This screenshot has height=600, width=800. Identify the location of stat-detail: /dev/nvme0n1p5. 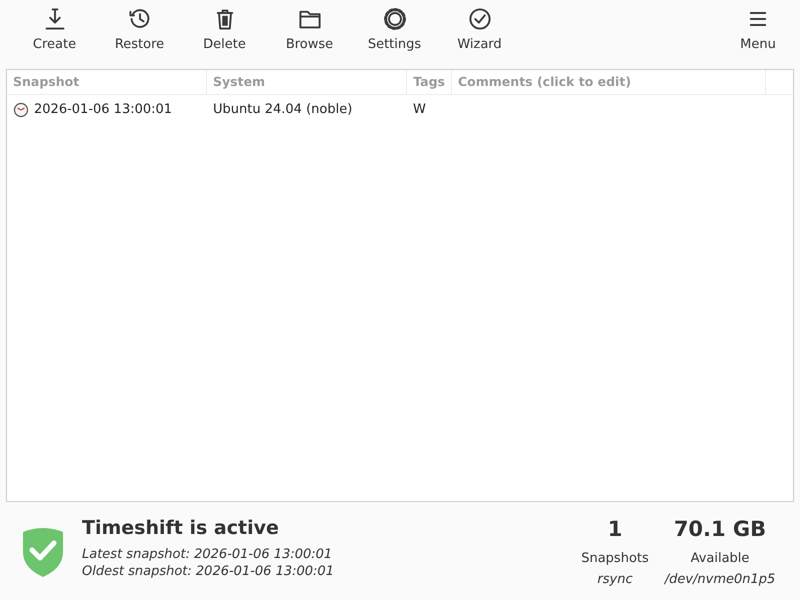
(720, 580).